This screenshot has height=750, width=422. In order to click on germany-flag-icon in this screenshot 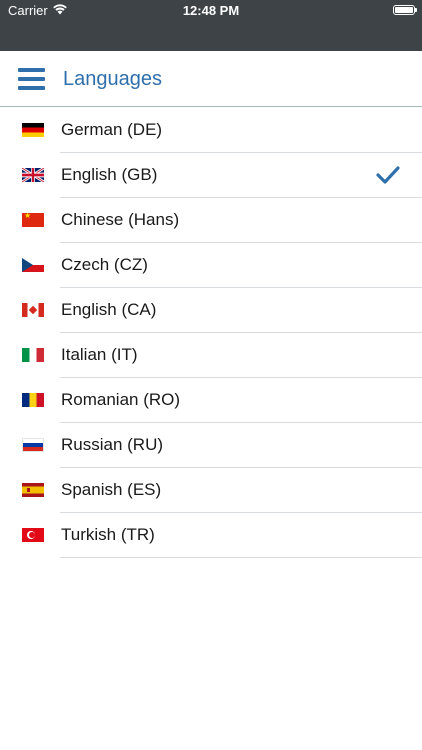, I will do `click(33, 130)`.